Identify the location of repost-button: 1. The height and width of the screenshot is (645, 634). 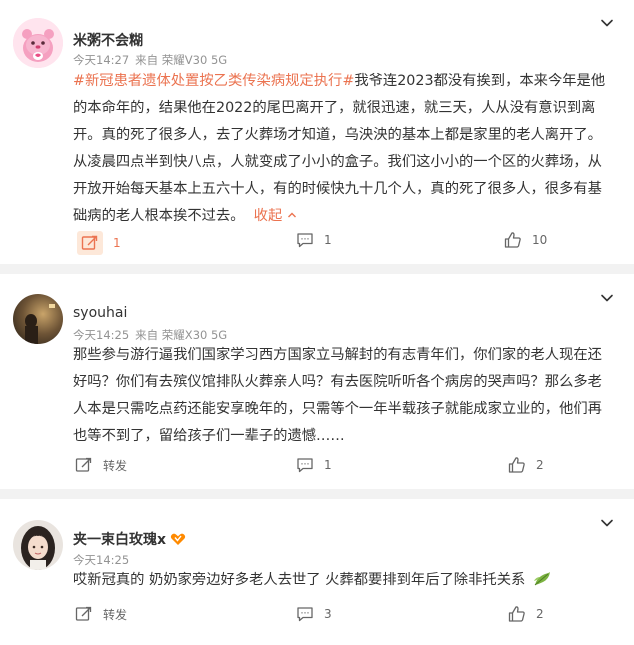
(99, 243).